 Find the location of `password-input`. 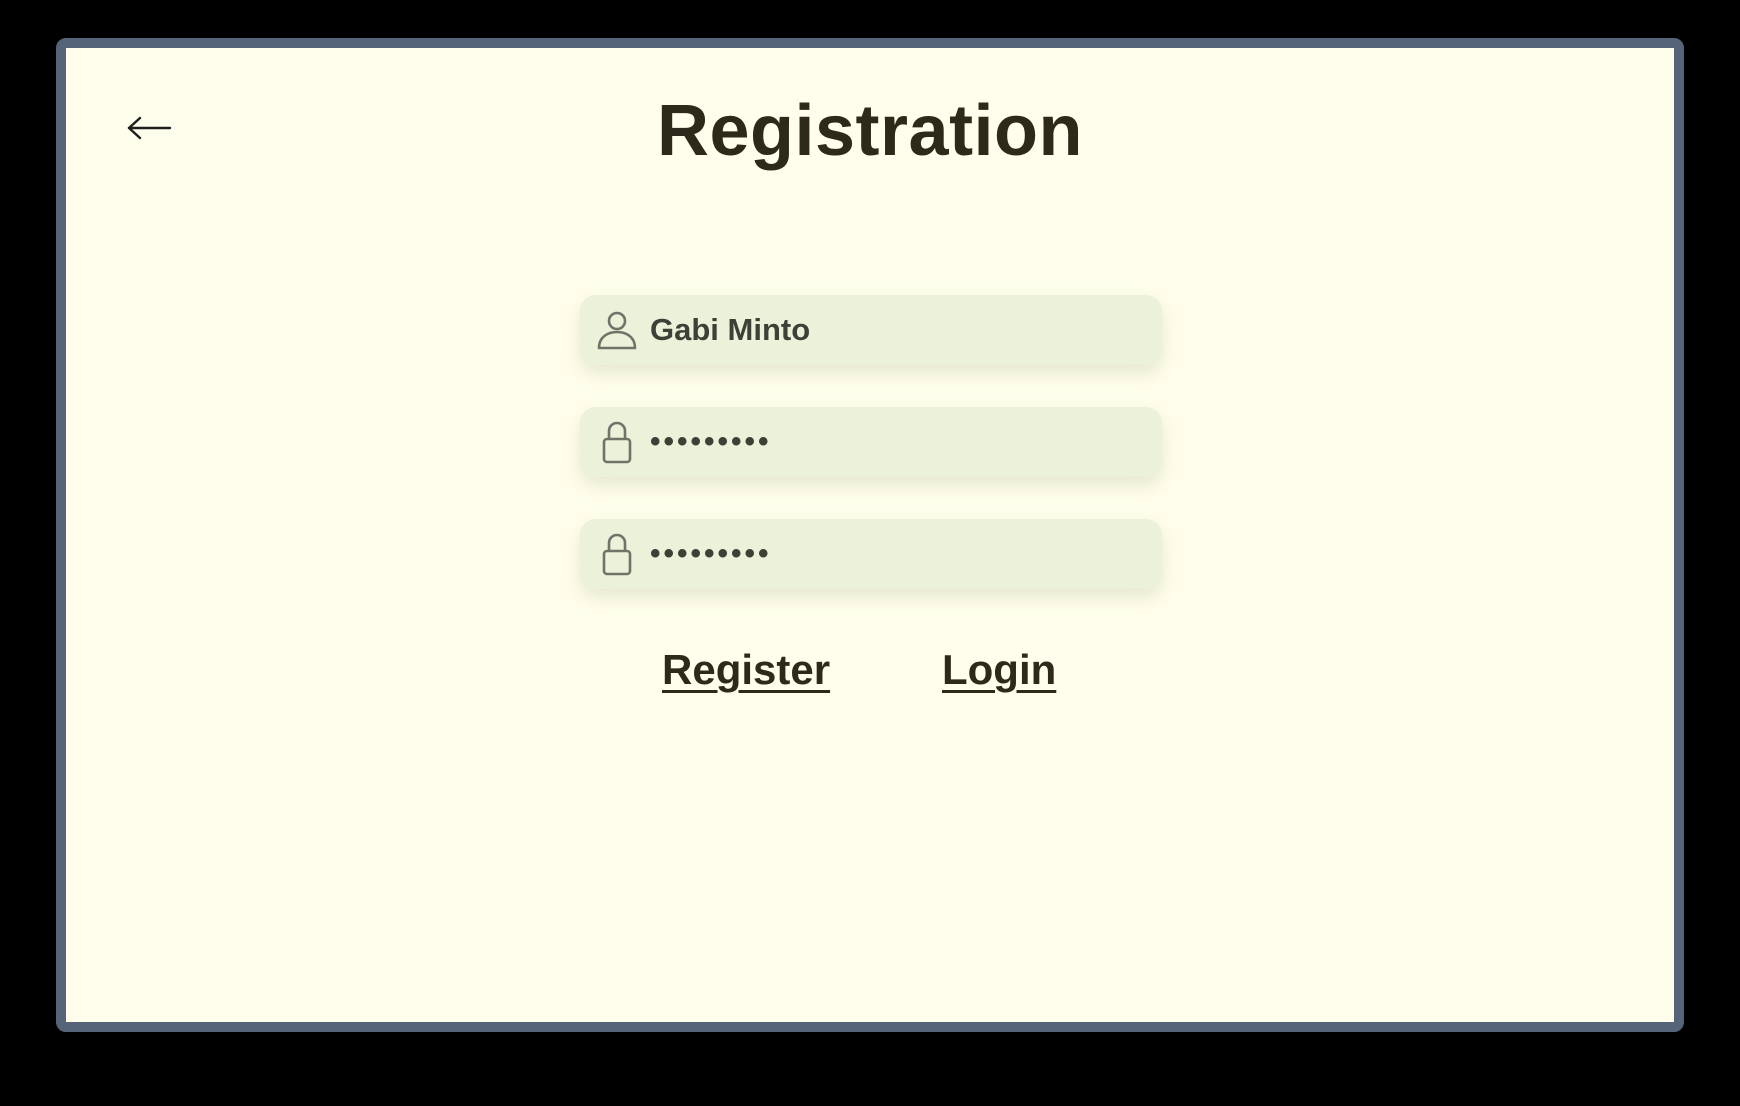

password-input is located at coordinates (906, 442).